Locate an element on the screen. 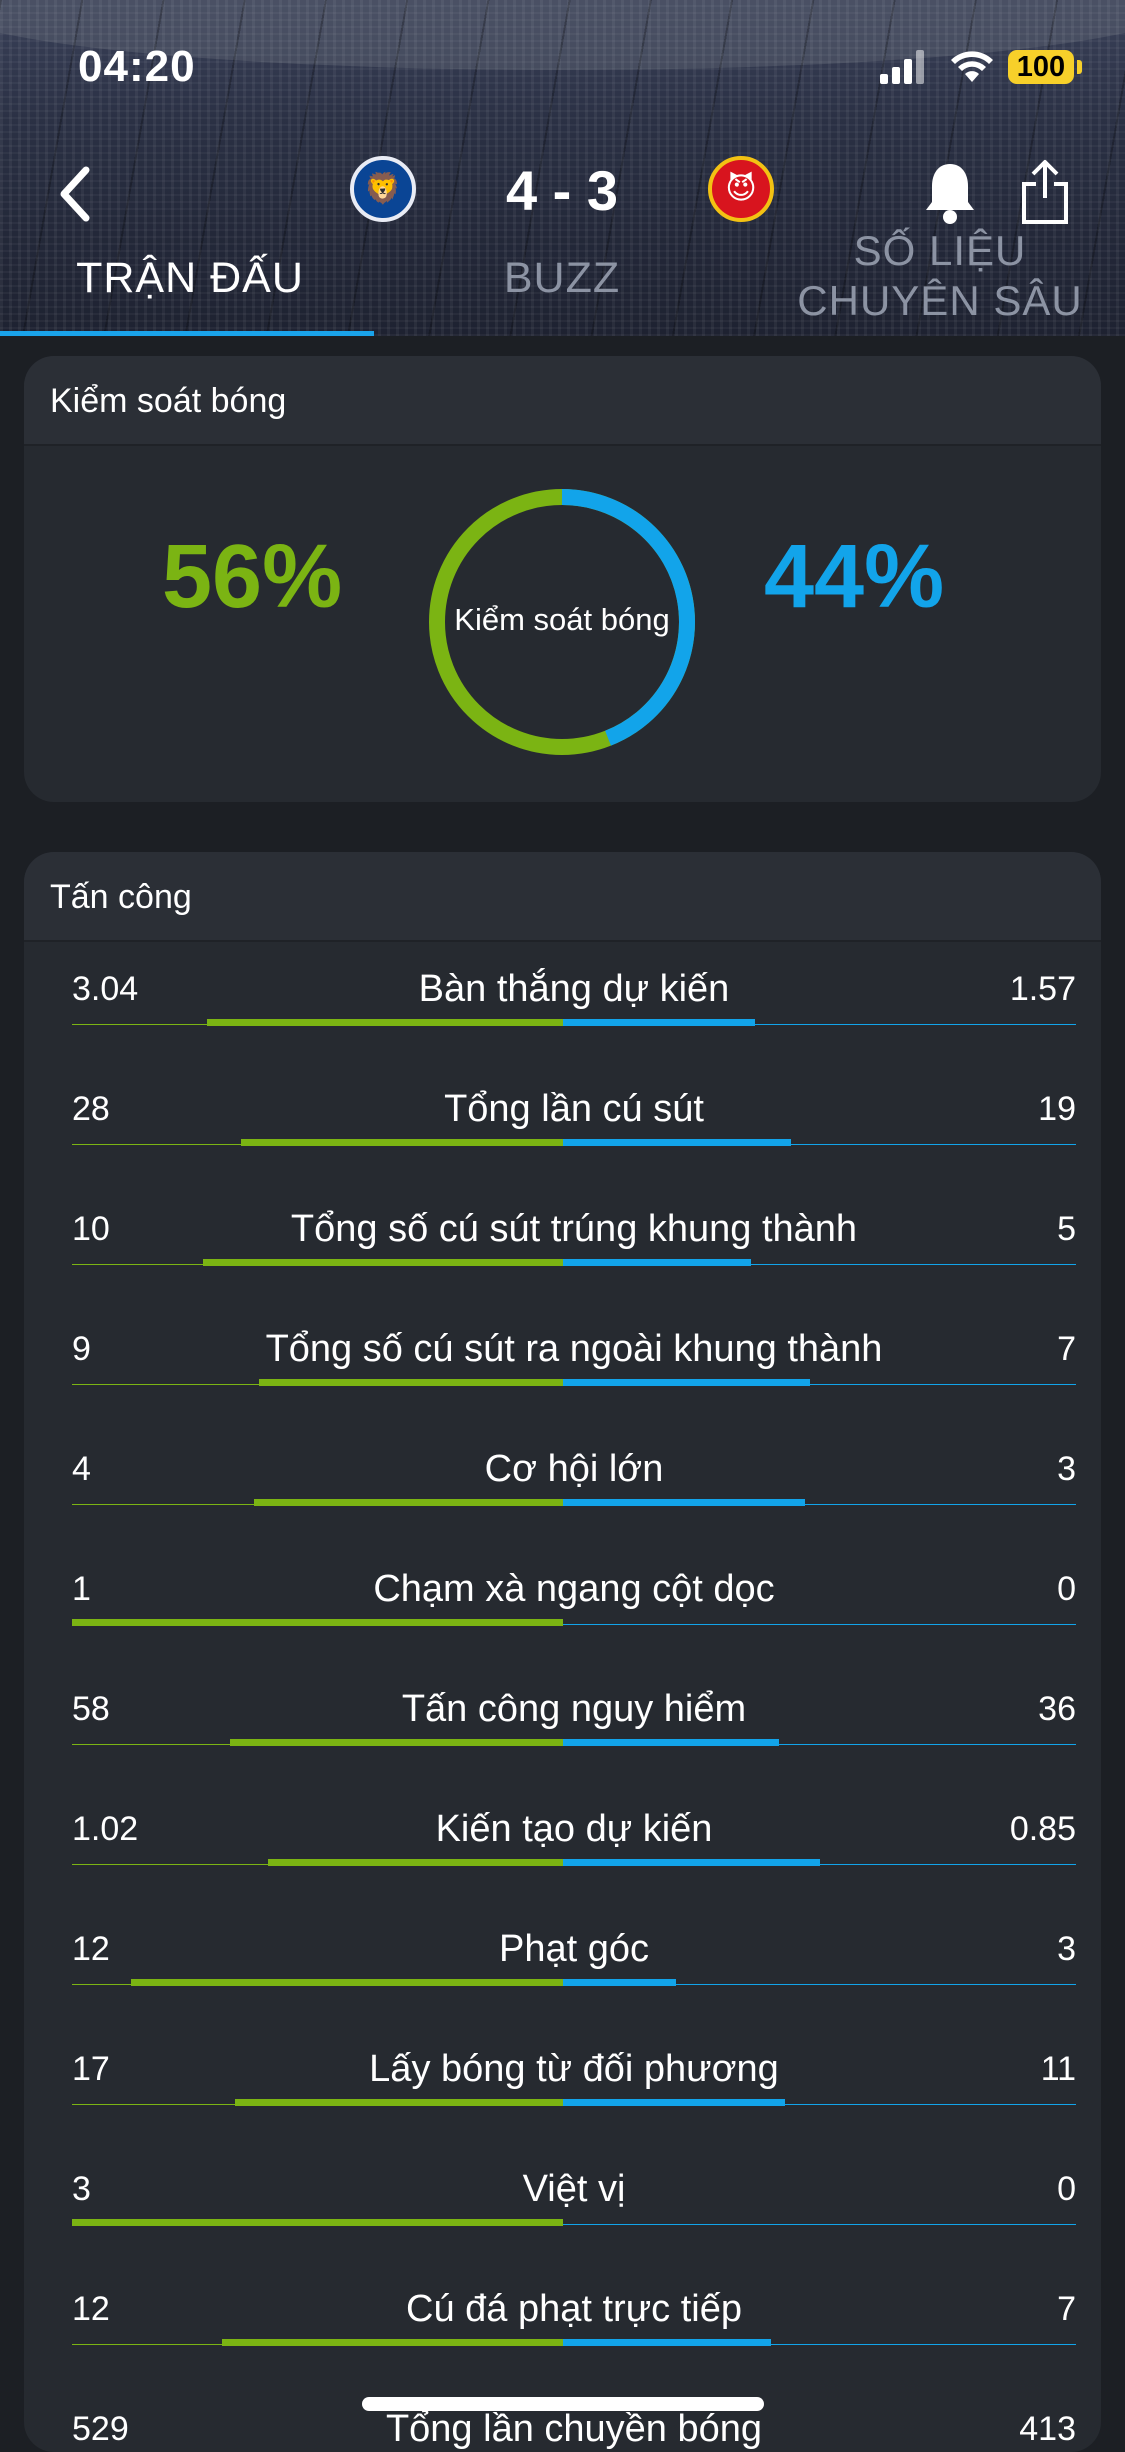 This screenshot has height=2452, width=1125. tab-match: TRẬN ĐẤU is located at coordinates (190, 278).